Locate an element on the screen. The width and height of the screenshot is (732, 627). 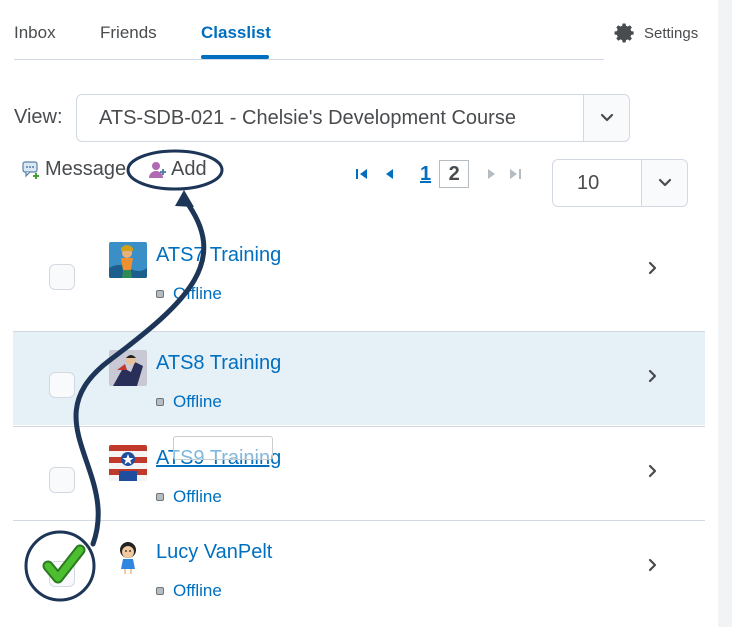
tab-friends: Friends is located at coordinates (128, 33).